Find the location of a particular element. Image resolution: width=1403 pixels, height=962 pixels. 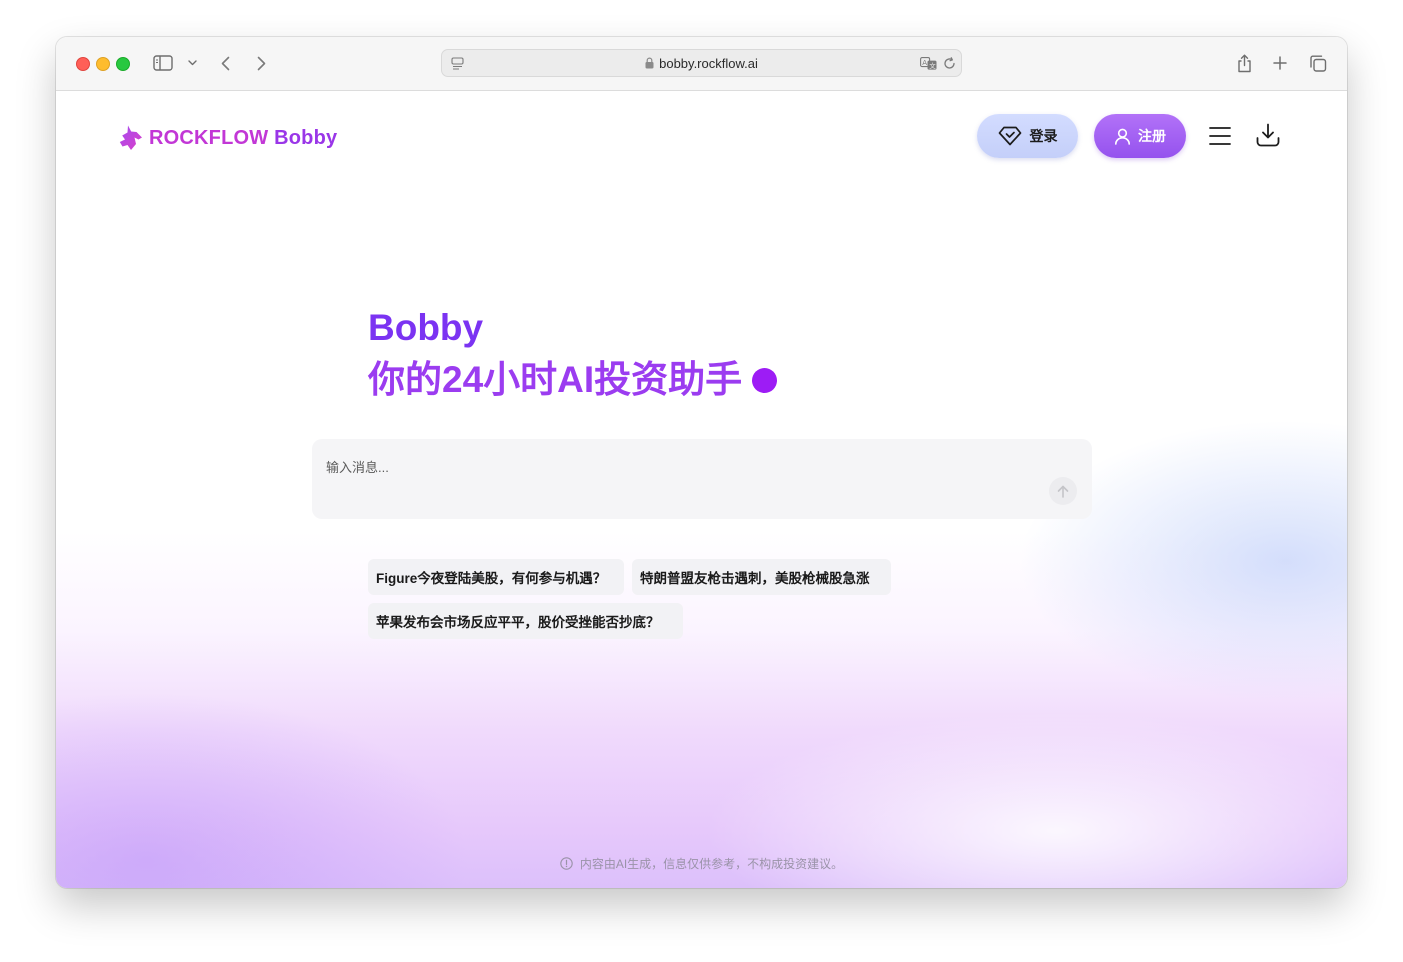

suggestion-chip: Figure今夜登陆美股，有何参与机遇？ is located at coordinates (496, 577).